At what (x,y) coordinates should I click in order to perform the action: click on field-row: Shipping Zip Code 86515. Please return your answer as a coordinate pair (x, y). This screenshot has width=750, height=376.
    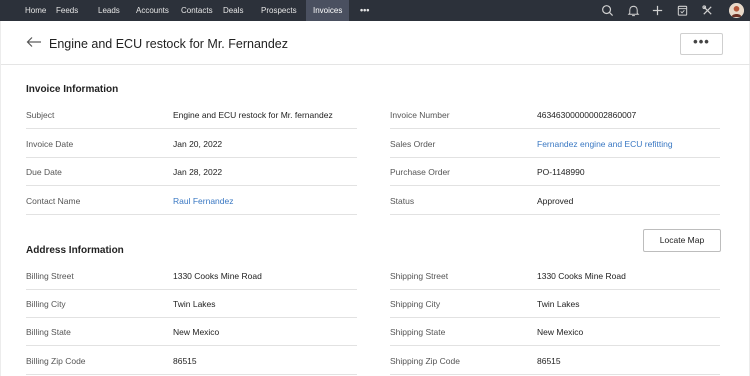
    Looking at the image, I should click on (555, 361).